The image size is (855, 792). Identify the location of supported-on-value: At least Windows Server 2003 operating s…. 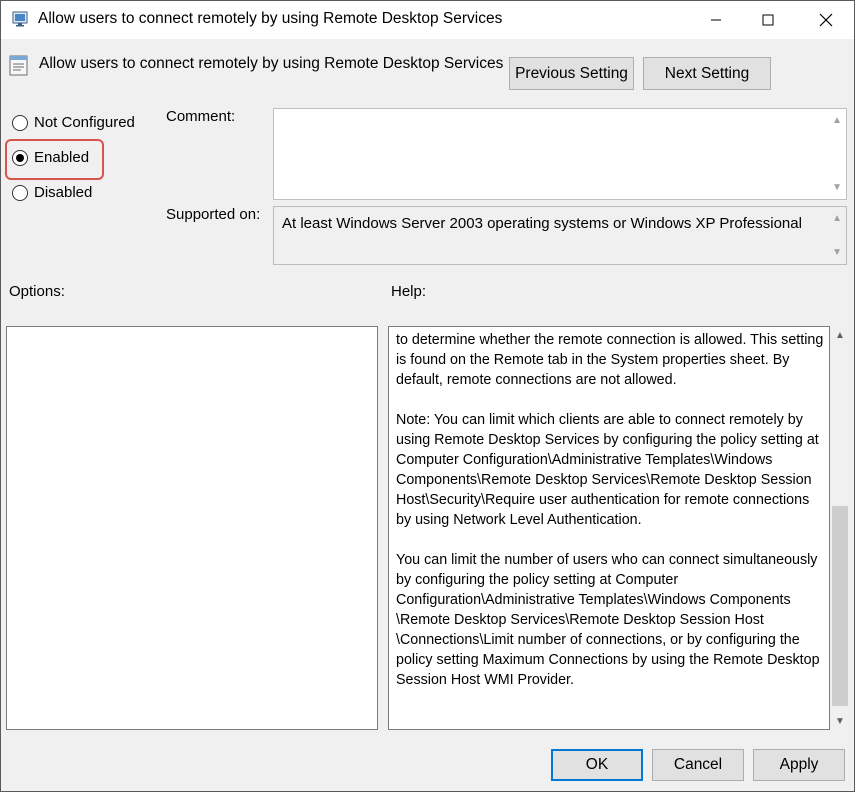
(542, 223).